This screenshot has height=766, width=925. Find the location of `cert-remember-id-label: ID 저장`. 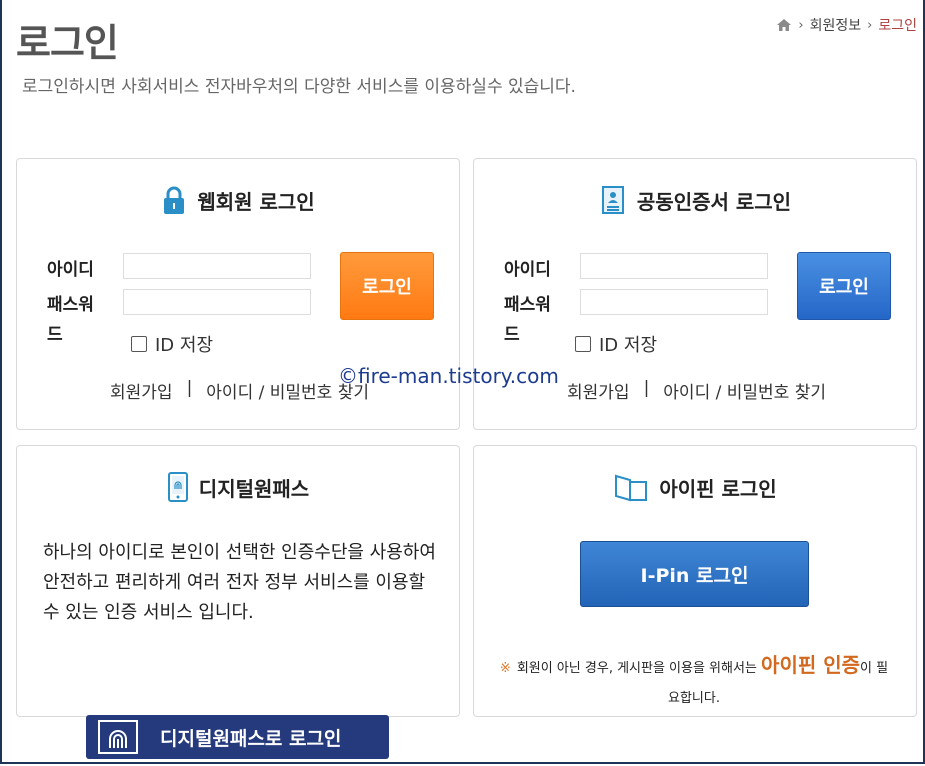

cert-remember-id-label: ID 저장 is located at coordinates (628, 345).